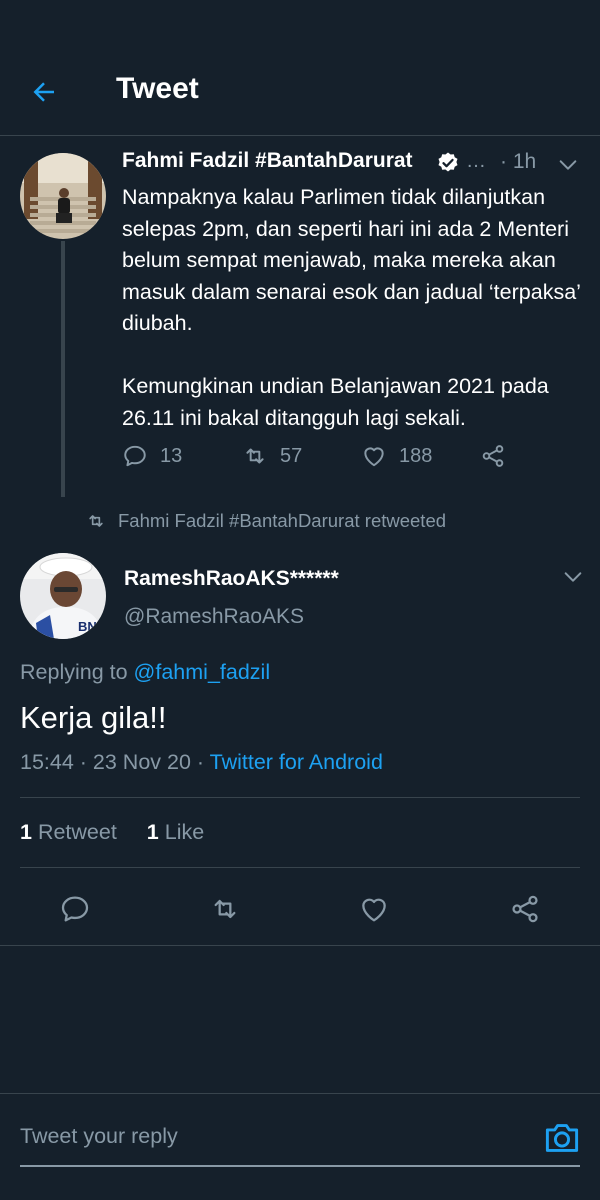  I want to click on likes-stat: 1 Like, so click(175, 832).